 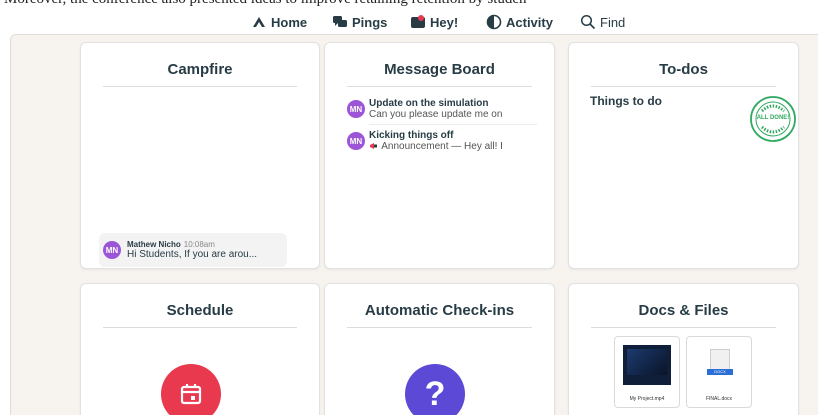 What do you see at coordinates (340, 21) in the screenshot?
I see `pings-icon` at bounding box center [340, 21].